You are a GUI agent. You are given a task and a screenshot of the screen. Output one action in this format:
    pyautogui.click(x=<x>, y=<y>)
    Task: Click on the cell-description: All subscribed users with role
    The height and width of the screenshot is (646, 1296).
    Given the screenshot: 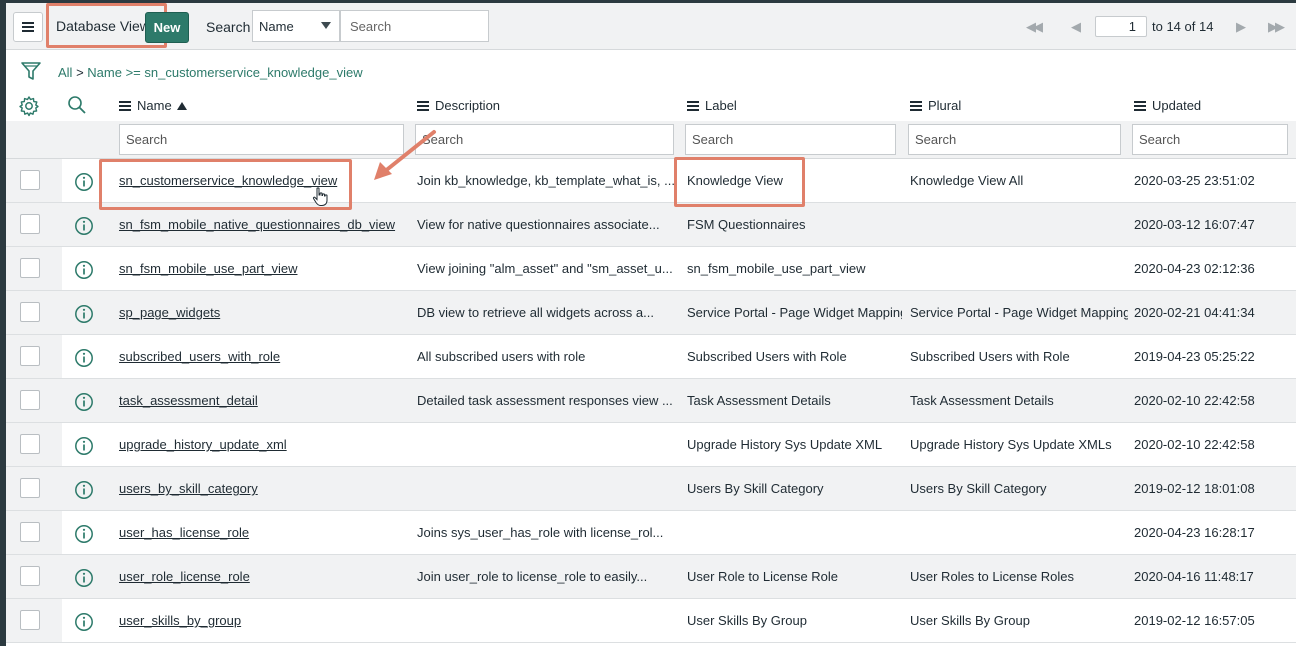 What is the action you would take?
    pyautogui.click(x=501, y=356)
    